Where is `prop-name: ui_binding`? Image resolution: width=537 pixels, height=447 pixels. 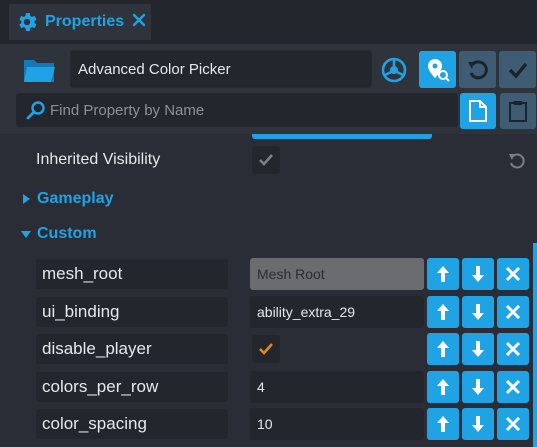 prop-name: ui_binding is located at coordinates (132, 312).